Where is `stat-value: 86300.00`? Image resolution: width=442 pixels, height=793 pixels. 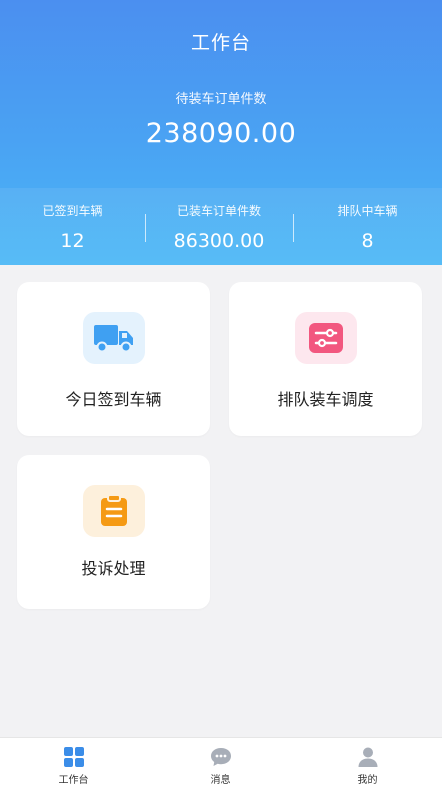 stat-value: 86300.00 is located at coordinates (219, 241).